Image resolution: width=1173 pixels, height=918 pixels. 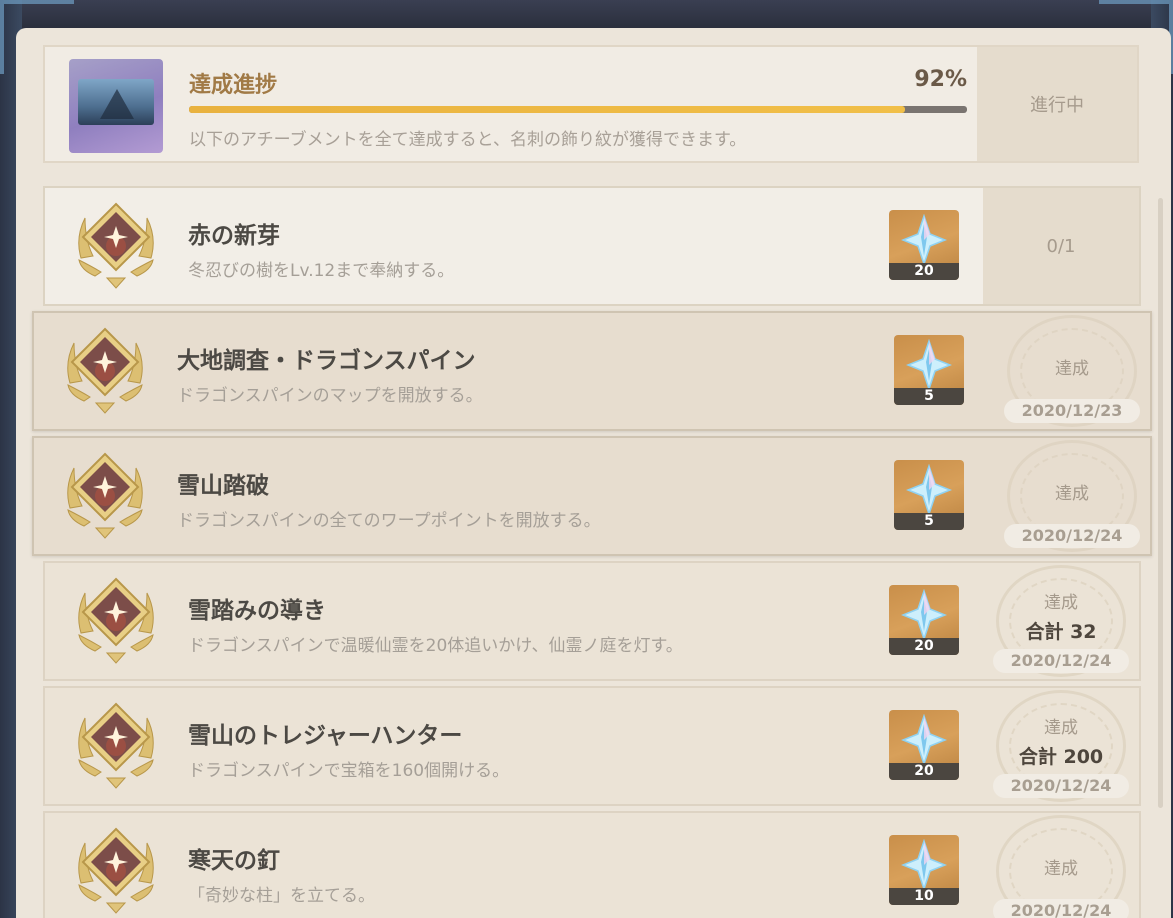 I want to click on achievement-status: 達成 合計 32 2020/12/24, so click(x=1061, y=621).